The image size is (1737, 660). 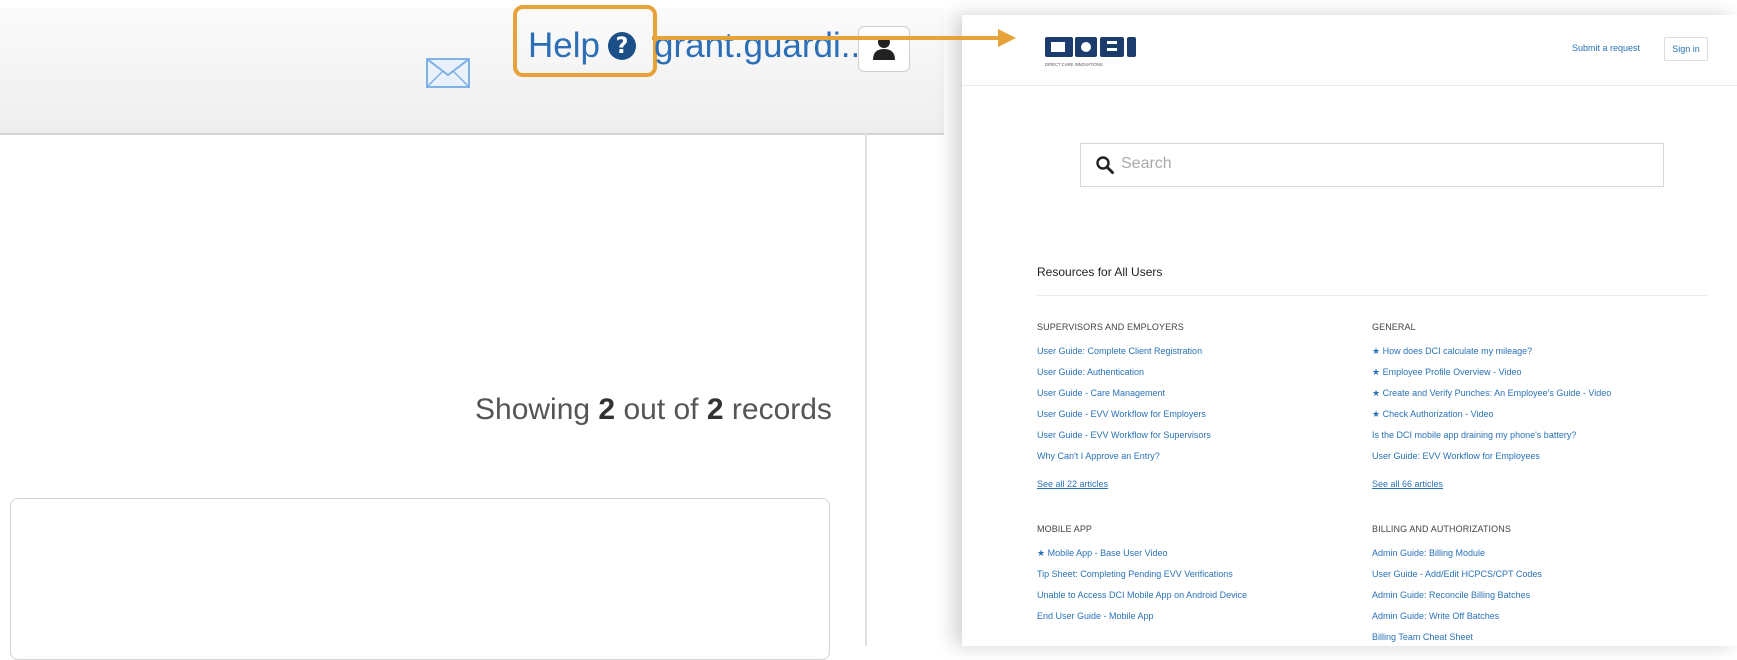 I want to click on resources-title: Resources for All Users, so click(x=1100, y=272).